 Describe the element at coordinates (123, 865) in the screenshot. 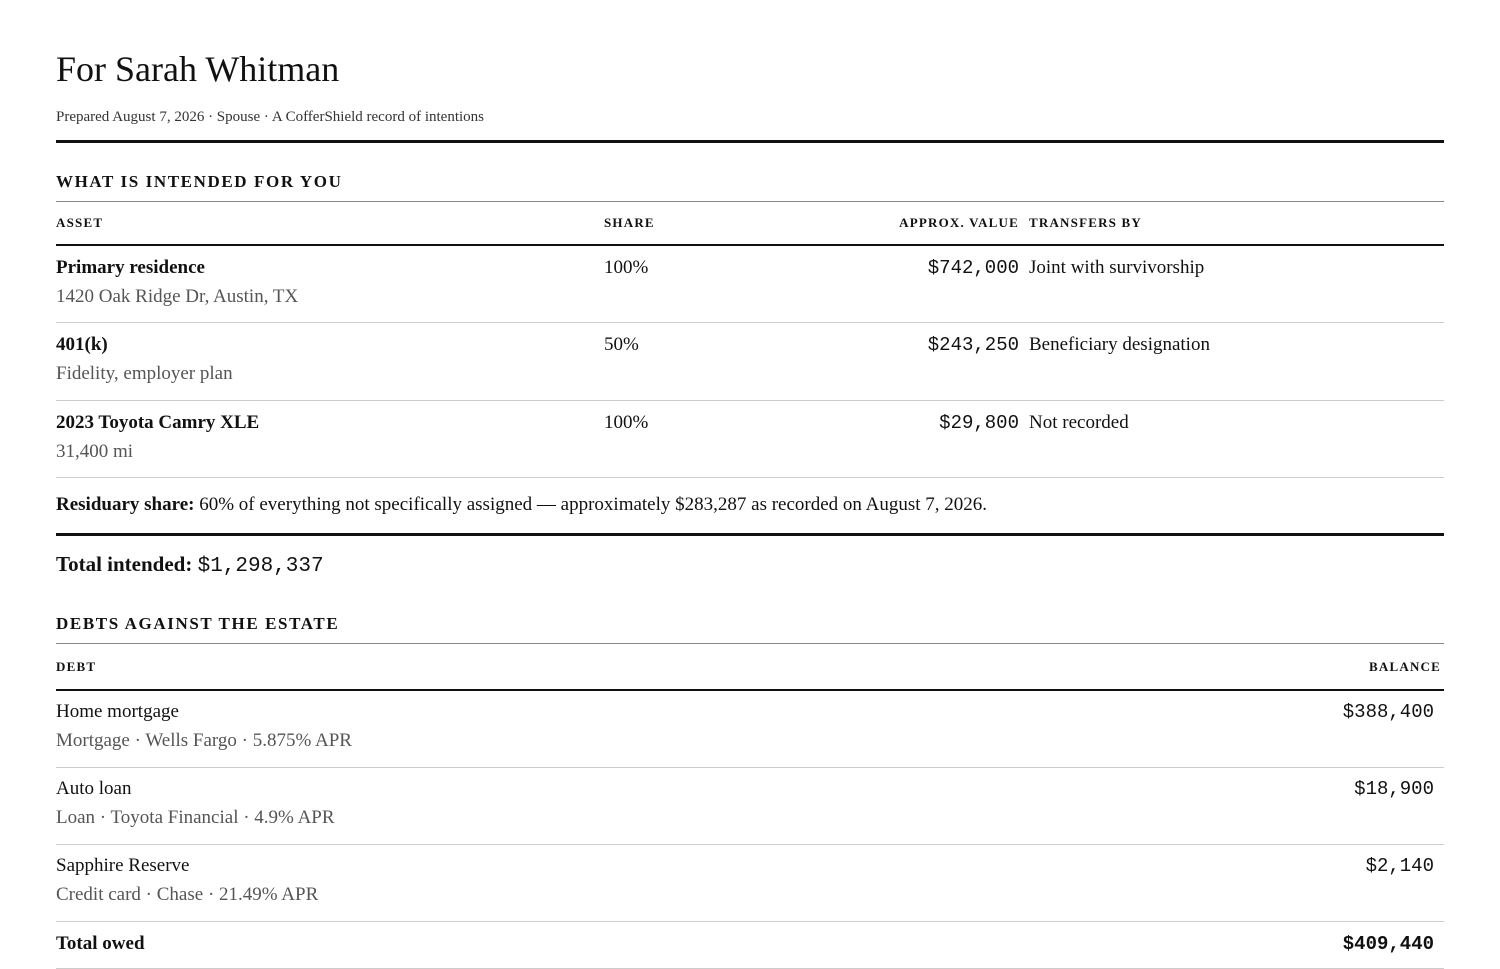

I see `debt-name: Sapphire Reserve` at that location.